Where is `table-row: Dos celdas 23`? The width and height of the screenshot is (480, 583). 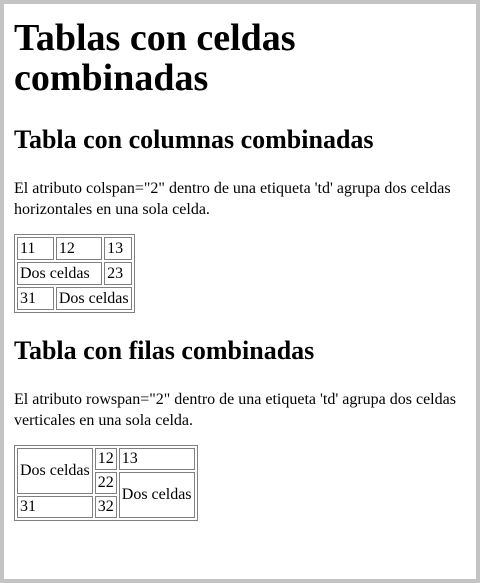 table-row: Dos celdas 23 is located at coordinates (74, 273).